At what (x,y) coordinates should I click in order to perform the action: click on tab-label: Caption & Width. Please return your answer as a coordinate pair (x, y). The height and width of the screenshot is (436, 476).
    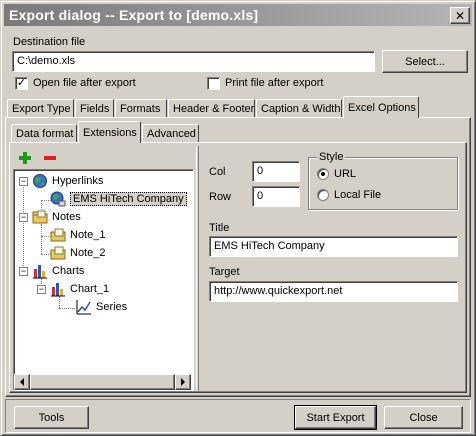
    Looking at the image, I should click on (301, 109).